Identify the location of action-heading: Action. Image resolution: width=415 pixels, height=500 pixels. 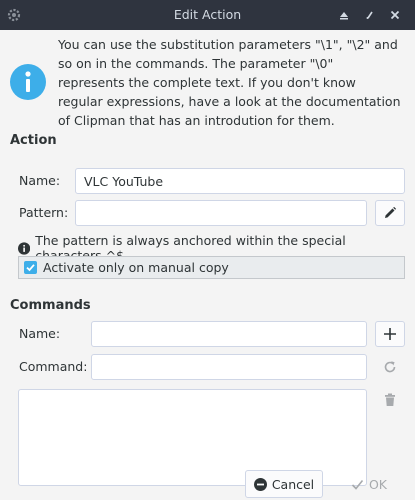
(33, 140).